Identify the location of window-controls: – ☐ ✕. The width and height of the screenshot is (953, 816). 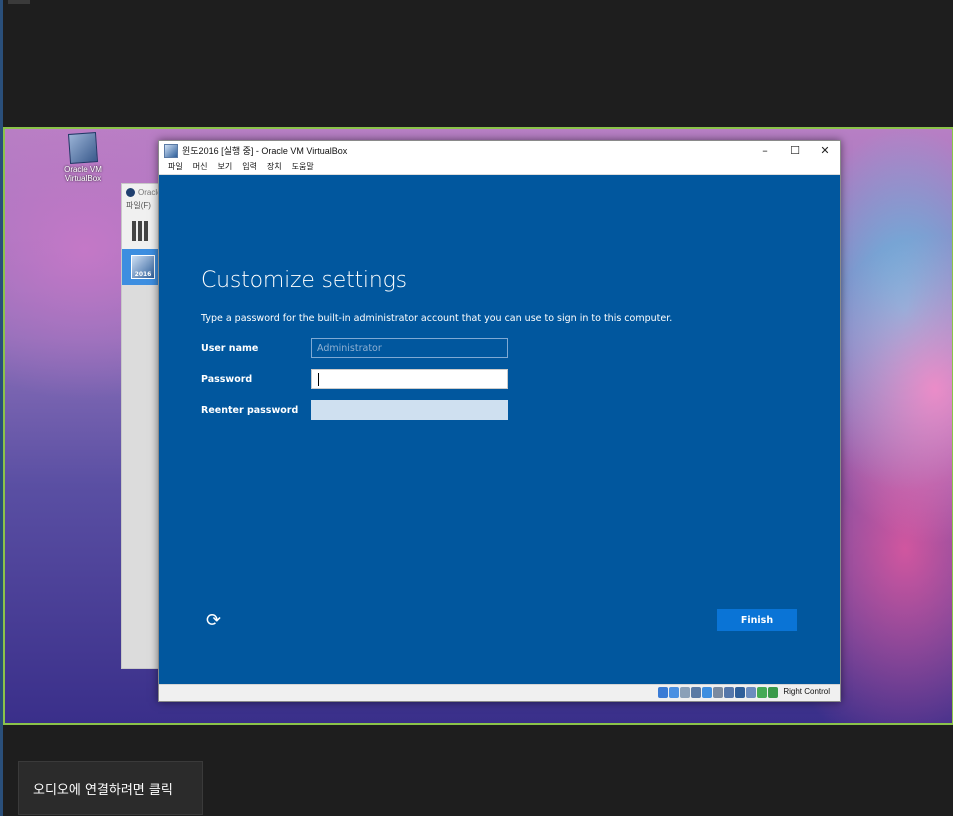
(795, 150).